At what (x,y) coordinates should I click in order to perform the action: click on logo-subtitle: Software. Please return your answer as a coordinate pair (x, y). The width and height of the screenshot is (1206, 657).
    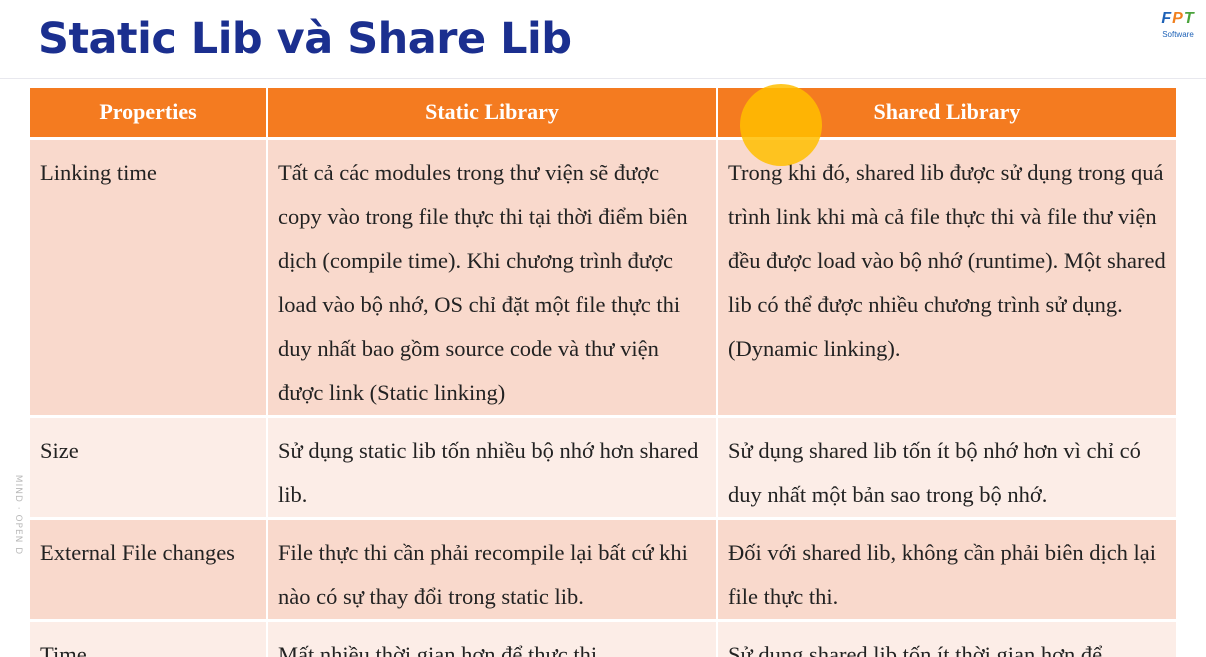
    Looking at the image, I should click on (1178, 34).